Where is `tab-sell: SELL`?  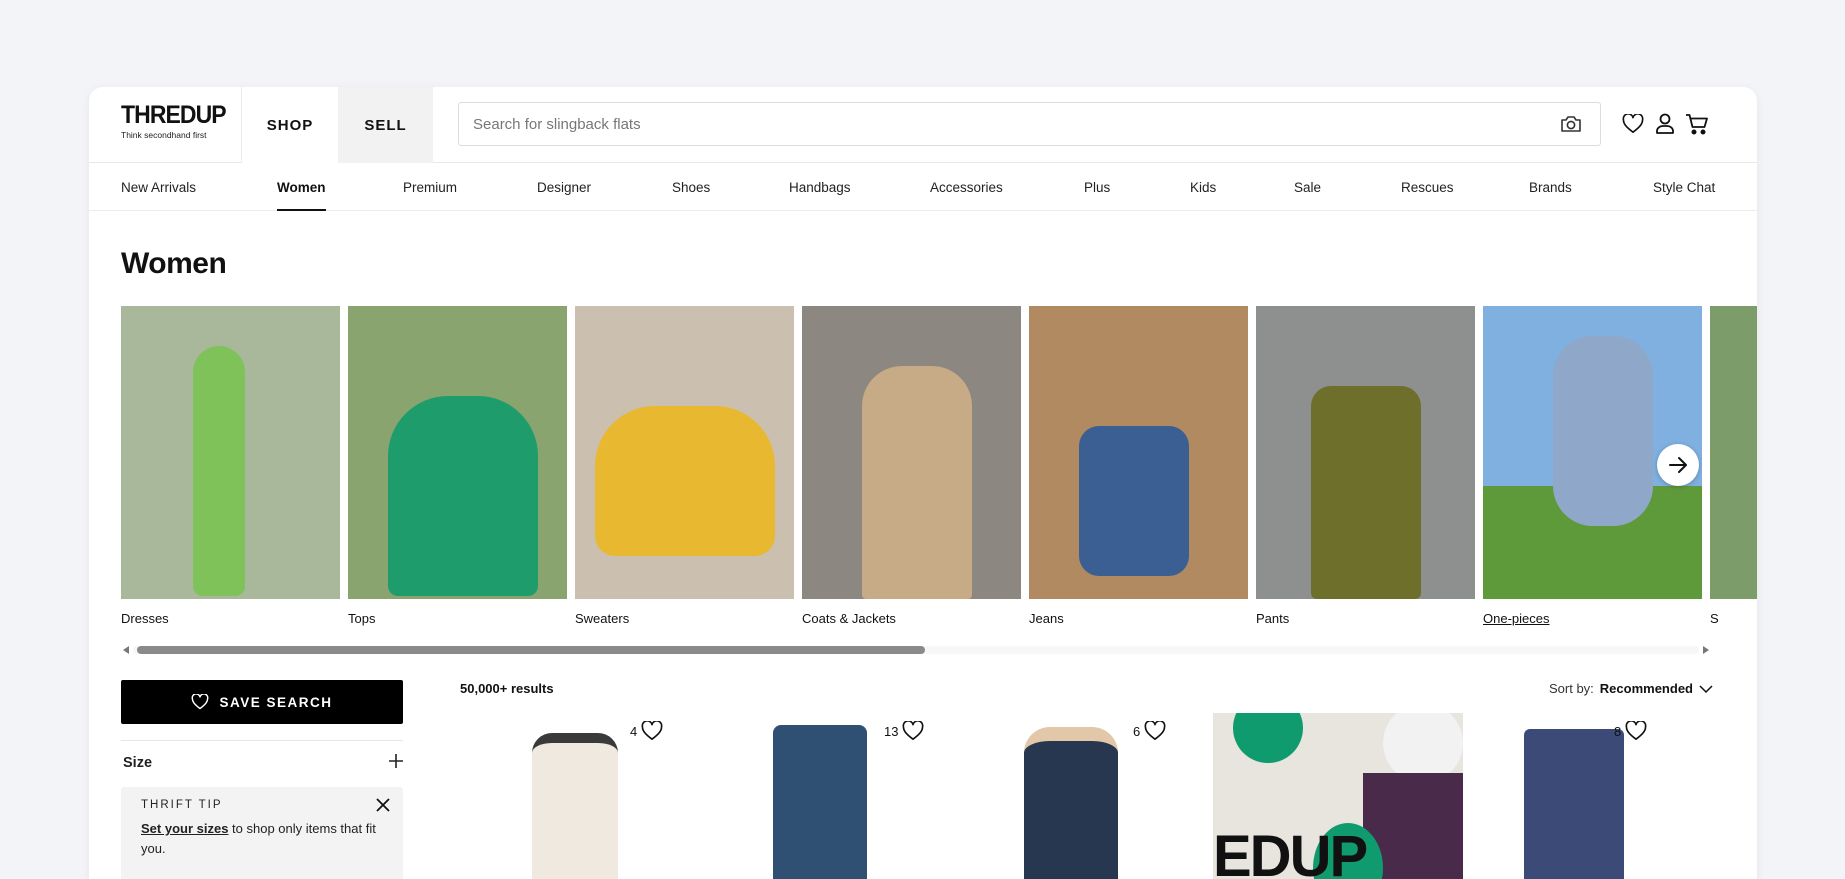
tab-sell: SELL is located at coordinates (385, 125).